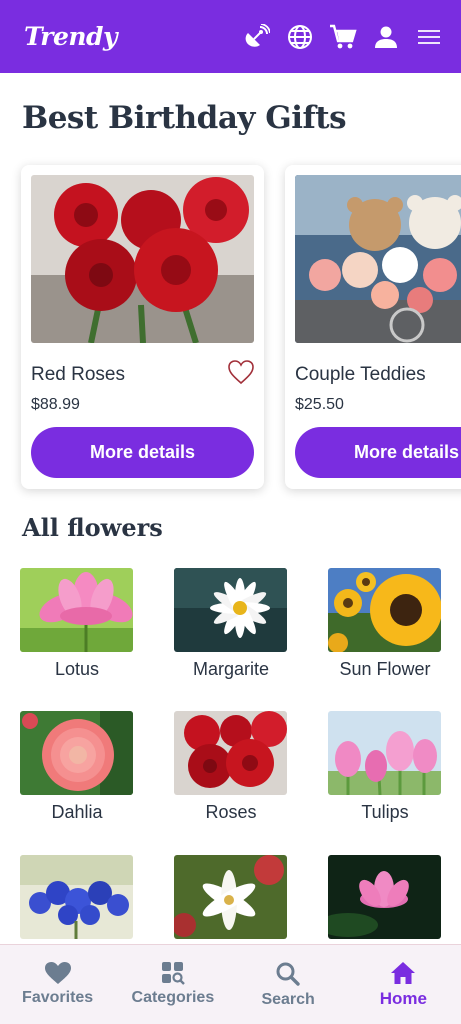 Image resolution: width=461 pixels, height=1024 pixels. What do you see at coordinates (230, 36) in the screenshot?
I see `top-app-bar: Trendy` at bounding box center [230, 36].